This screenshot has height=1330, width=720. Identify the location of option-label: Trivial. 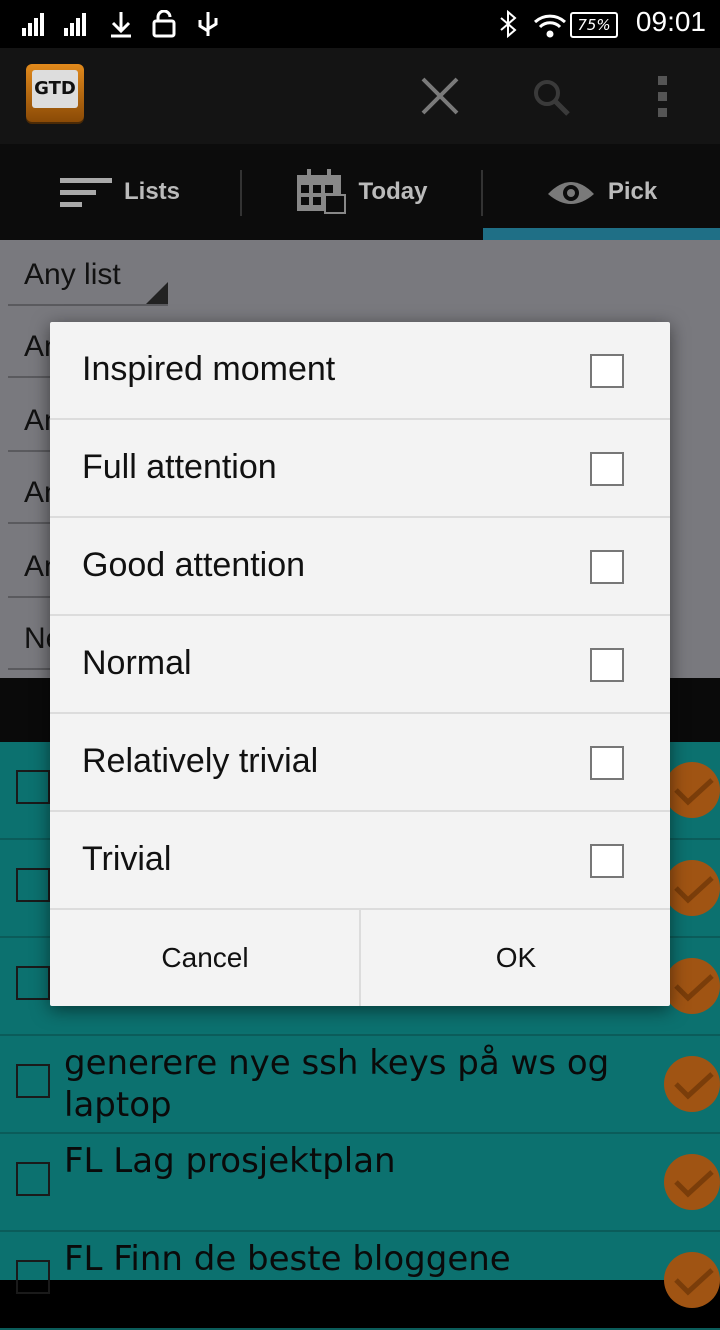
(127, 859).